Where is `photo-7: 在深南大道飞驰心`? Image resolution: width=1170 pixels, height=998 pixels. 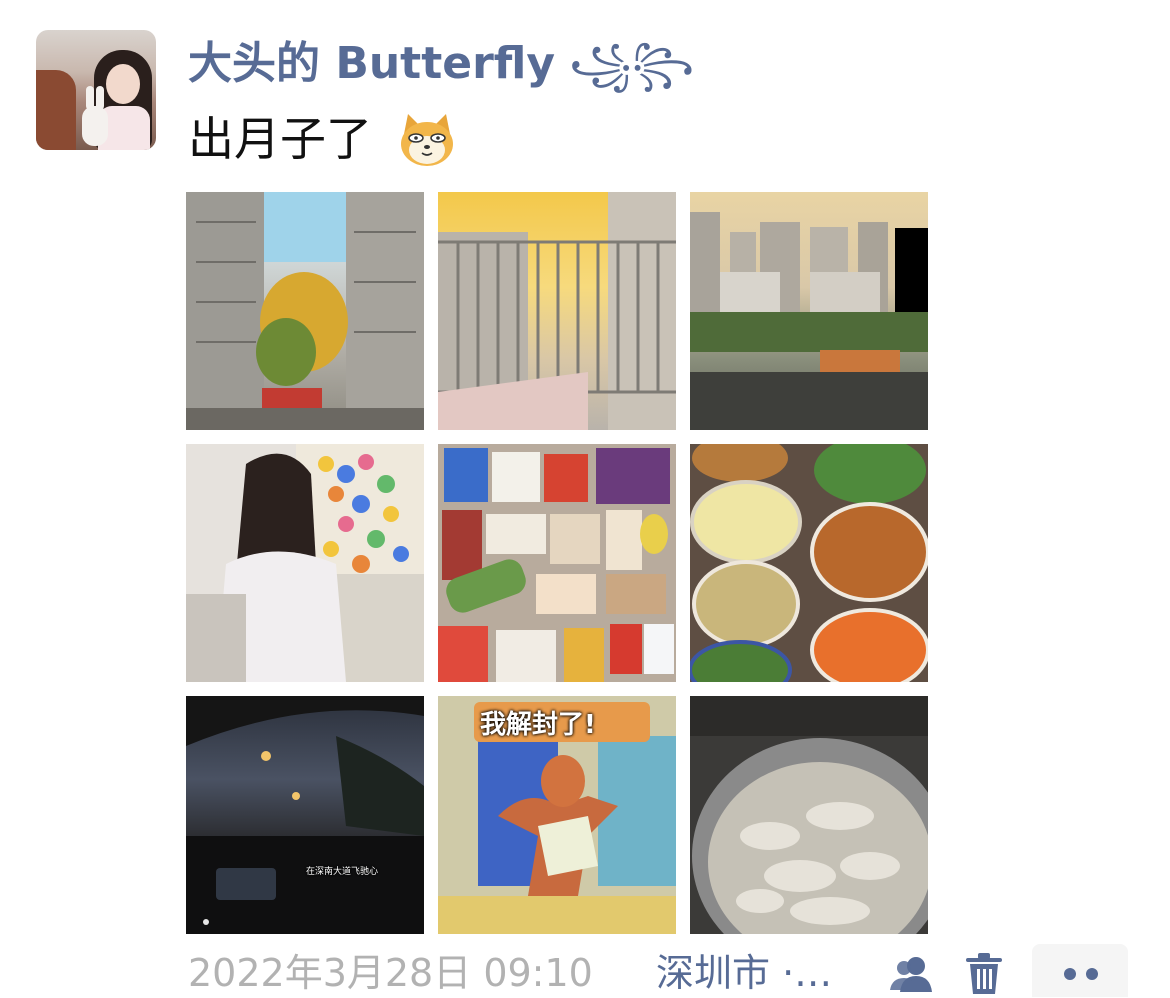 photo-7: 在深南大道飞驰心 is located at coordinates (305, 815).